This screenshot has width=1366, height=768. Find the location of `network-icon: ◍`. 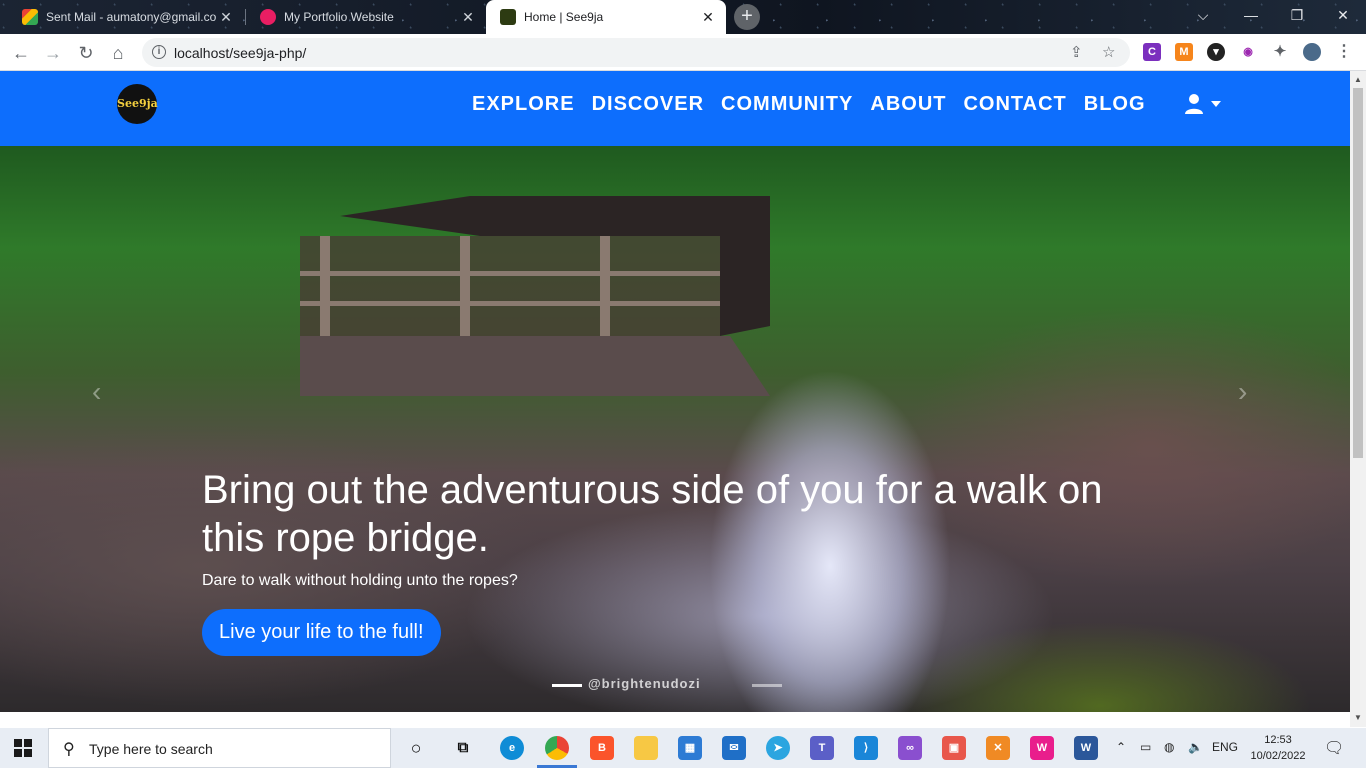

network-icon: ◍ is located at coordinates (1169, 747).